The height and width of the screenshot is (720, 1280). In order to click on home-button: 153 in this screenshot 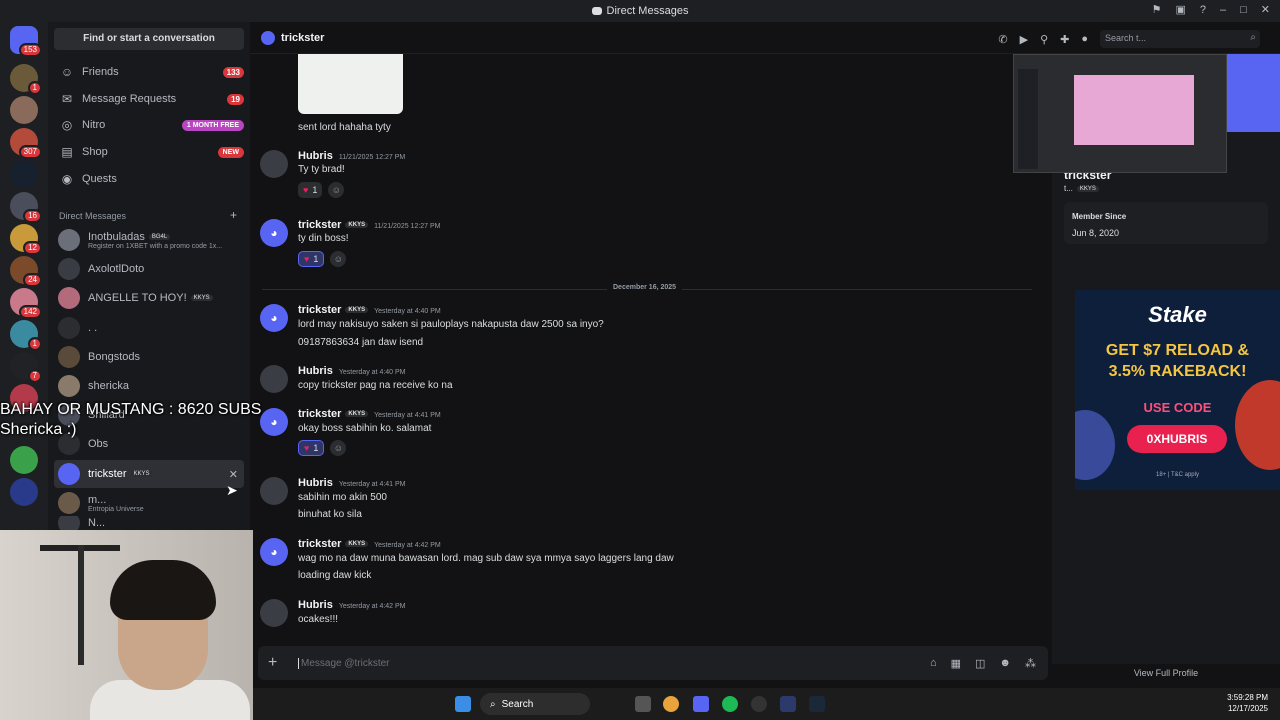, I will do `click(26, 41)`.